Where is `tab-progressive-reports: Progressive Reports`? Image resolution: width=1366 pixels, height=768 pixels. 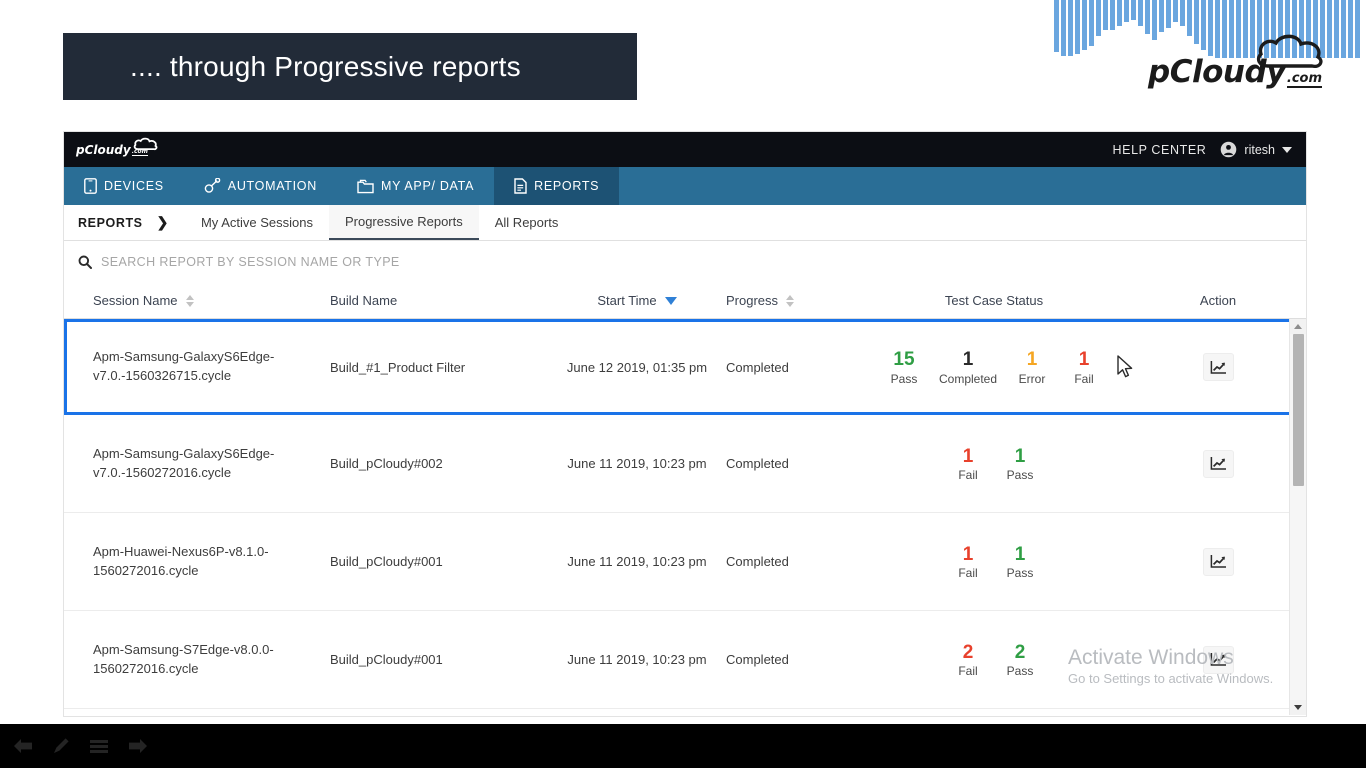 tab-progressive-reports: Progressive Reports is located at coordinates (403, 222).